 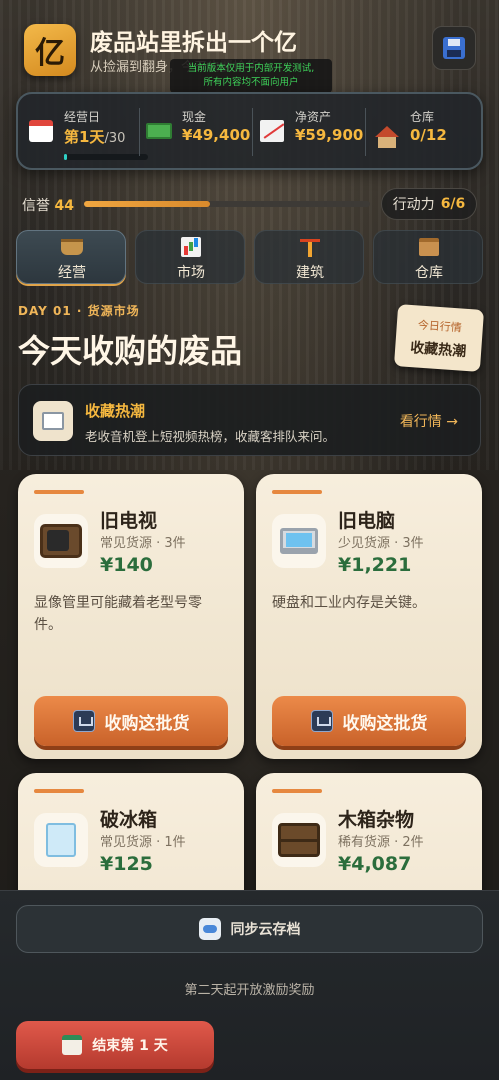 What do you see at coordinates (106, 157) in the screenshot?
I see `day-progress-bar` at bounding box center [106, 157].